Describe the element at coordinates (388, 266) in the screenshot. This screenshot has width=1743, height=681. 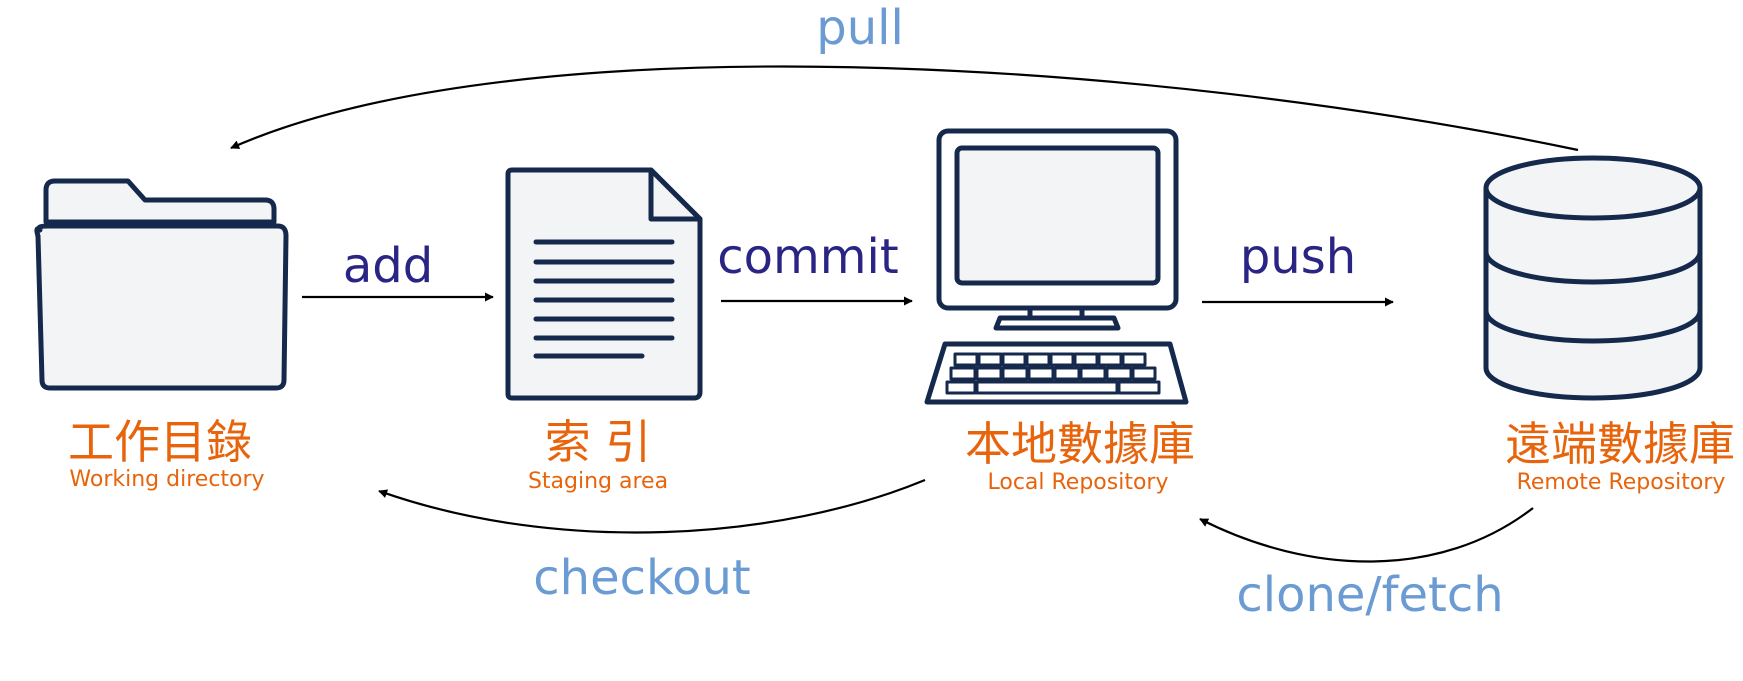
I see `add-label: add` at that location.